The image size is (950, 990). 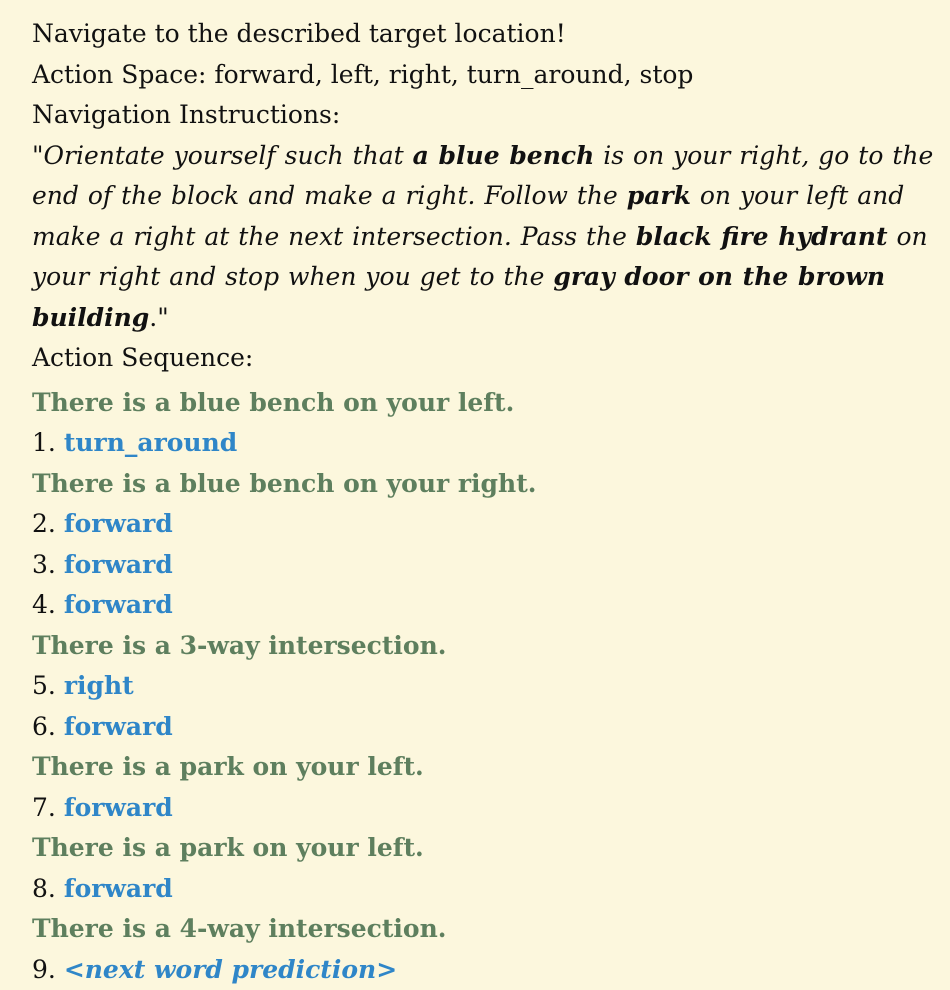 I want to click on action-line: 9. <next word prediction>, so click(x=491, y=970).